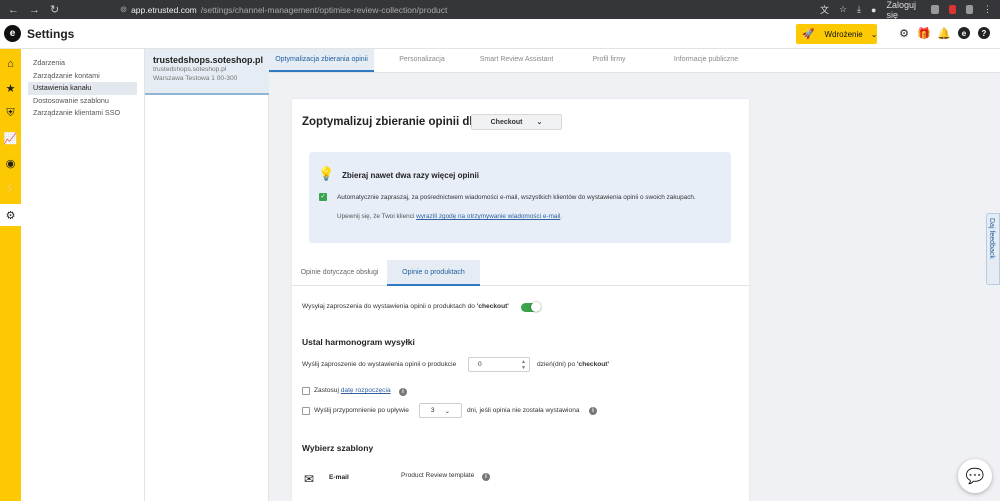 The image size is (1000, 501). What do you see at coordinates (944, 33) in the screenshot?
I see `bell-icon: 🔔` at bounding box center [944, 33].